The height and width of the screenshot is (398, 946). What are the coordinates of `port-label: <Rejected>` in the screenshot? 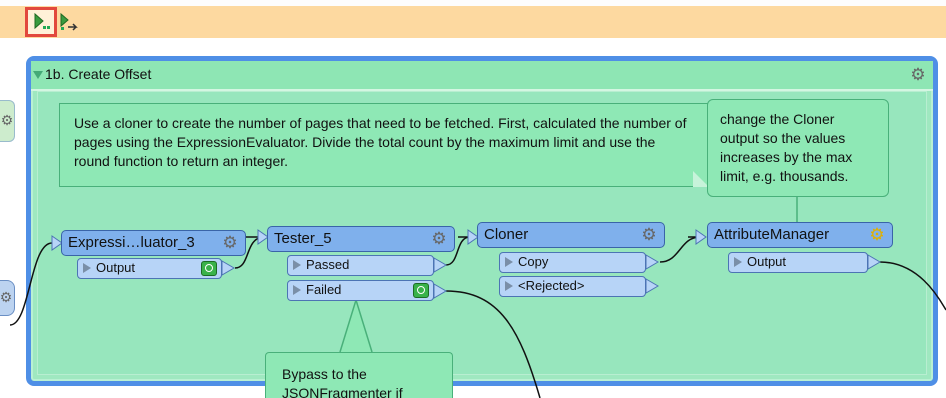 It's located at (551, 285).